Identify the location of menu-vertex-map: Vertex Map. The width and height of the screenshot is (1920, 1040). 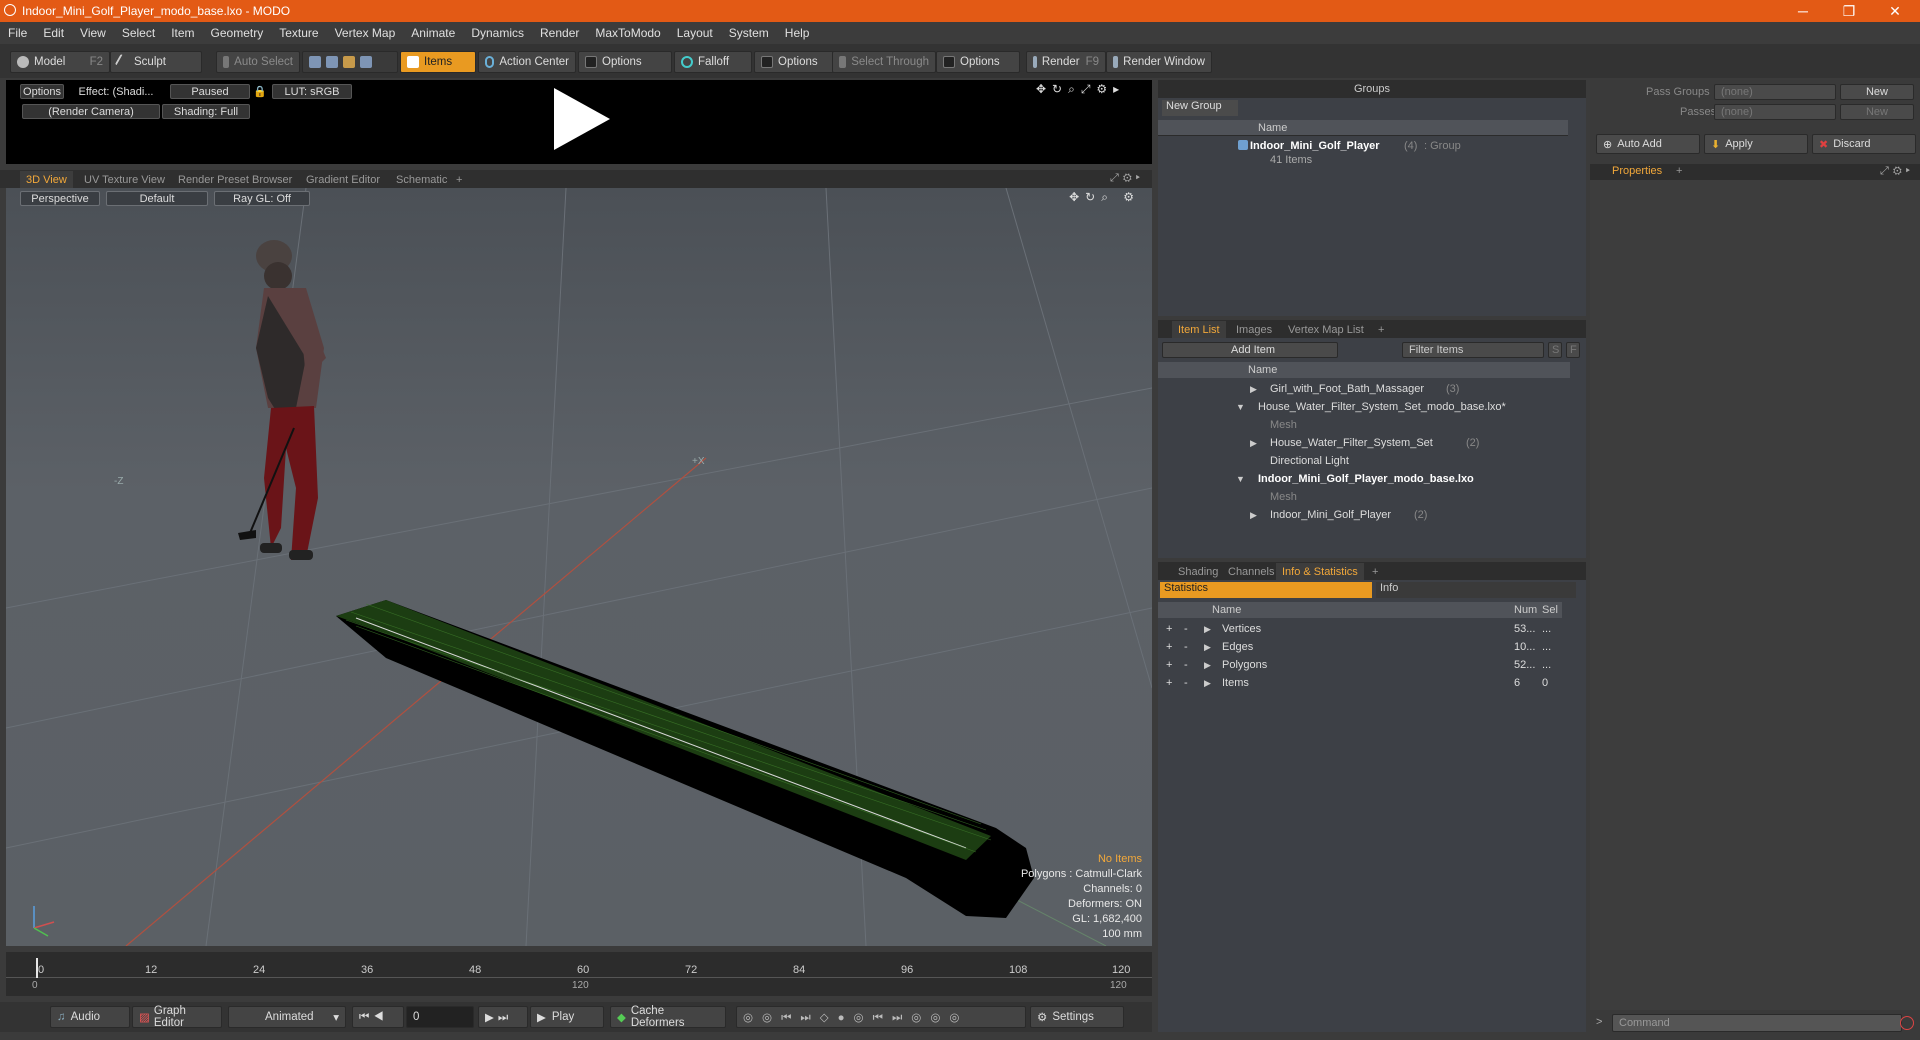
(365, 33).